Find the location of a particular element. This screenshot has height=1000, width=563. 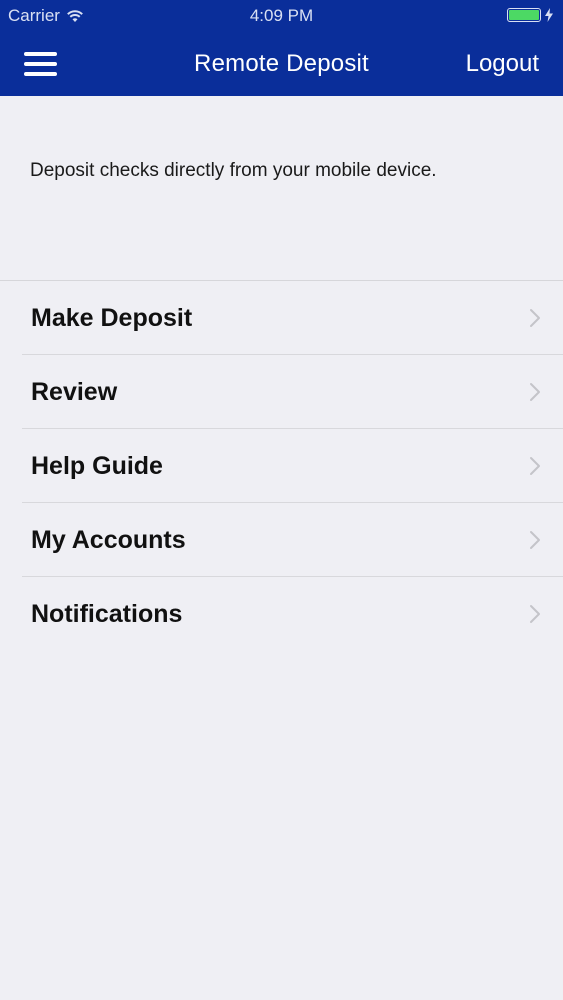

status-battery is located at coordinates (530, 15).